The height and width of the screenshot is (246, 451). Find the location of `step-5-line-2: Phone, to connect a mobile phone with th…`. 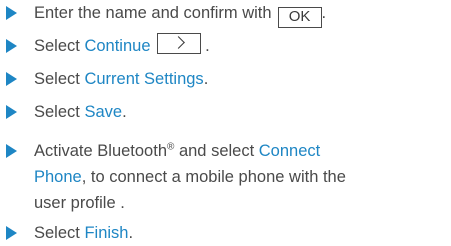

step-5-line-2: Phone, to connect a mobile phone with th… is located at coordinates (190, 177).